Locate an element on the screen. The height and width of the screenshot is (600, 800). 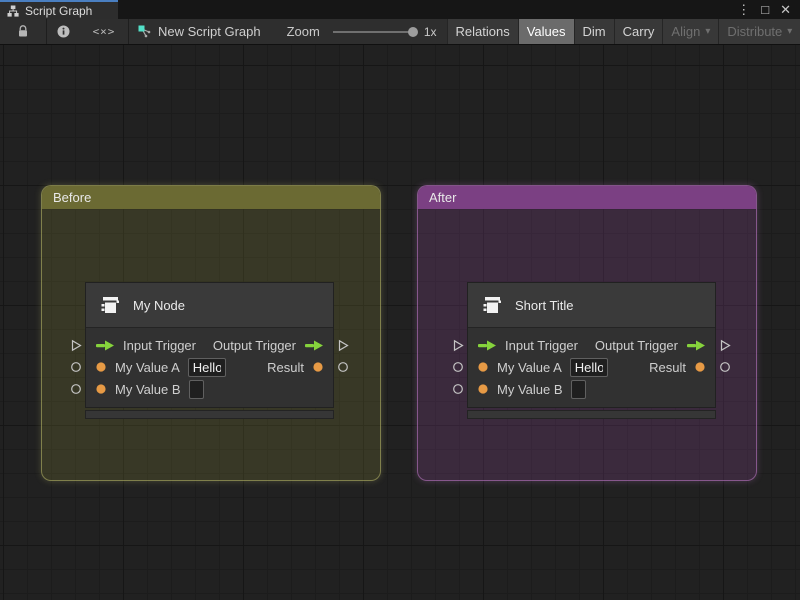
node-header: My Node is located at coordinates (209, 305).